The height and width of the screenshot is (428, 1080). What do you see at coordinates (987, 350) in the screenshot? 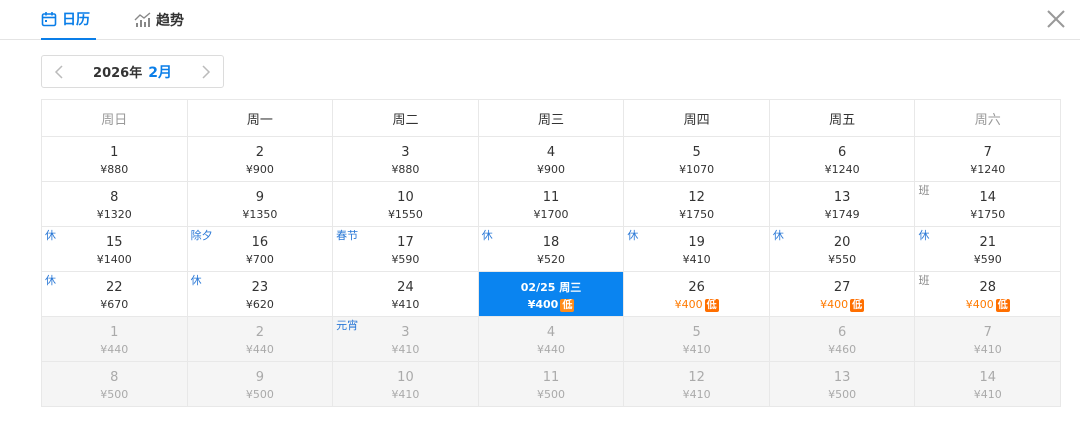
I see `day-price-line: ¥410` at bounding box center [987, 350].